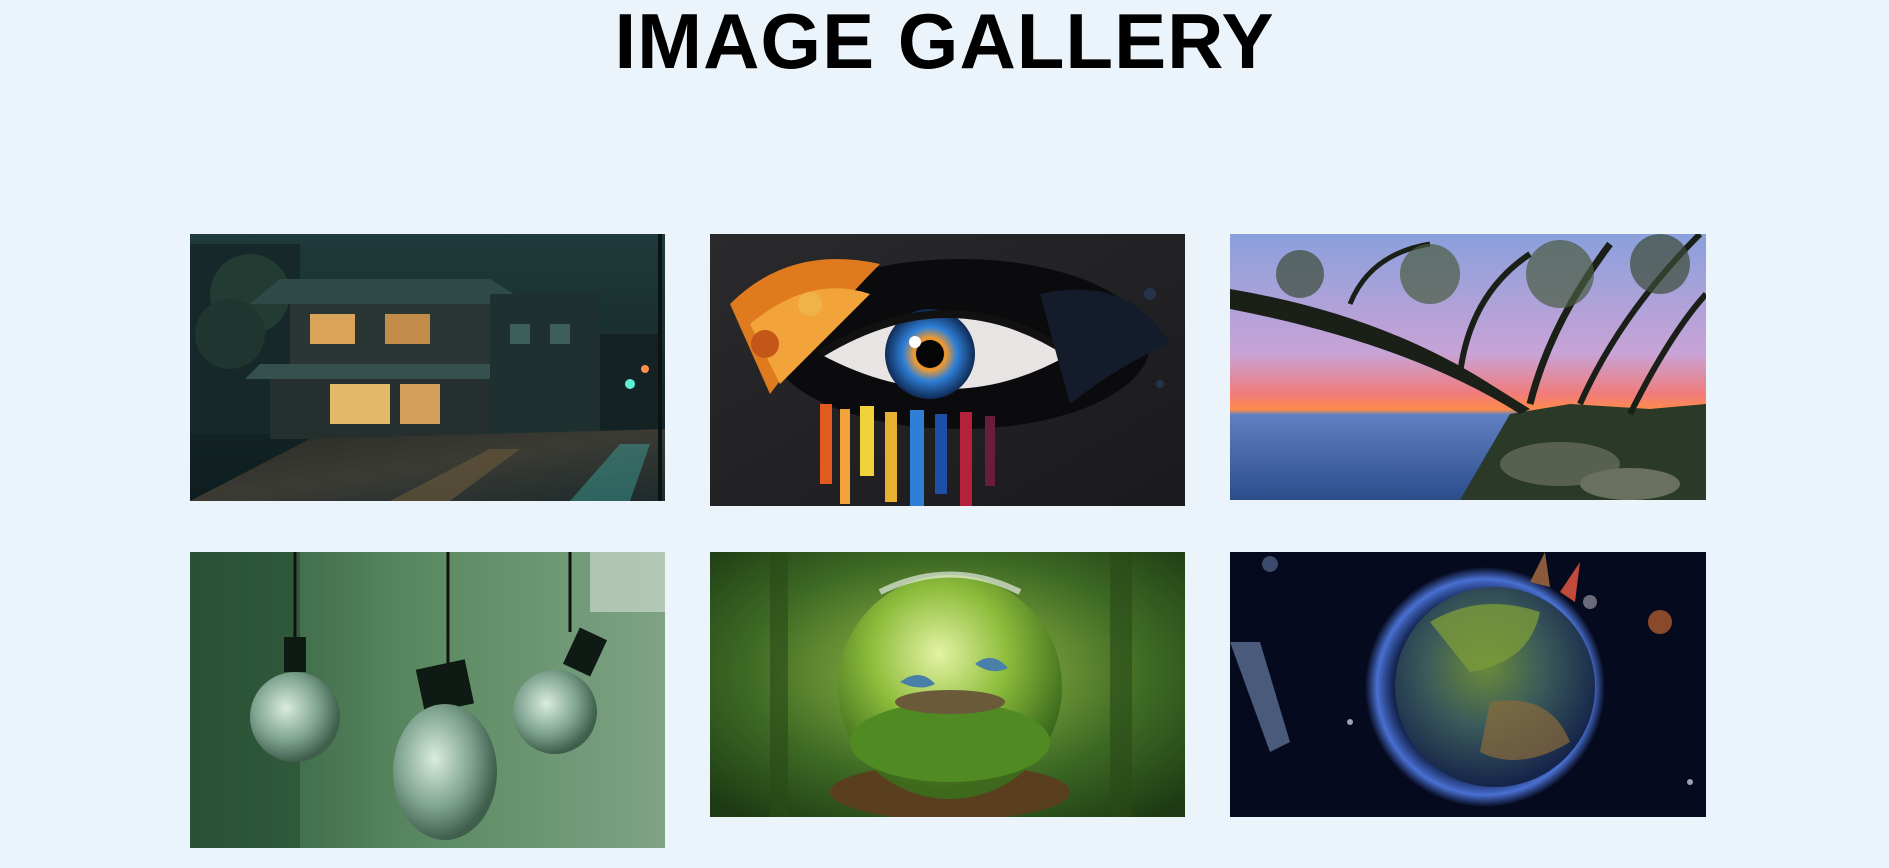 The height and width of the screenshot is (868, 1889). I want to click on gallery-image-night-street, so click(427, 367).